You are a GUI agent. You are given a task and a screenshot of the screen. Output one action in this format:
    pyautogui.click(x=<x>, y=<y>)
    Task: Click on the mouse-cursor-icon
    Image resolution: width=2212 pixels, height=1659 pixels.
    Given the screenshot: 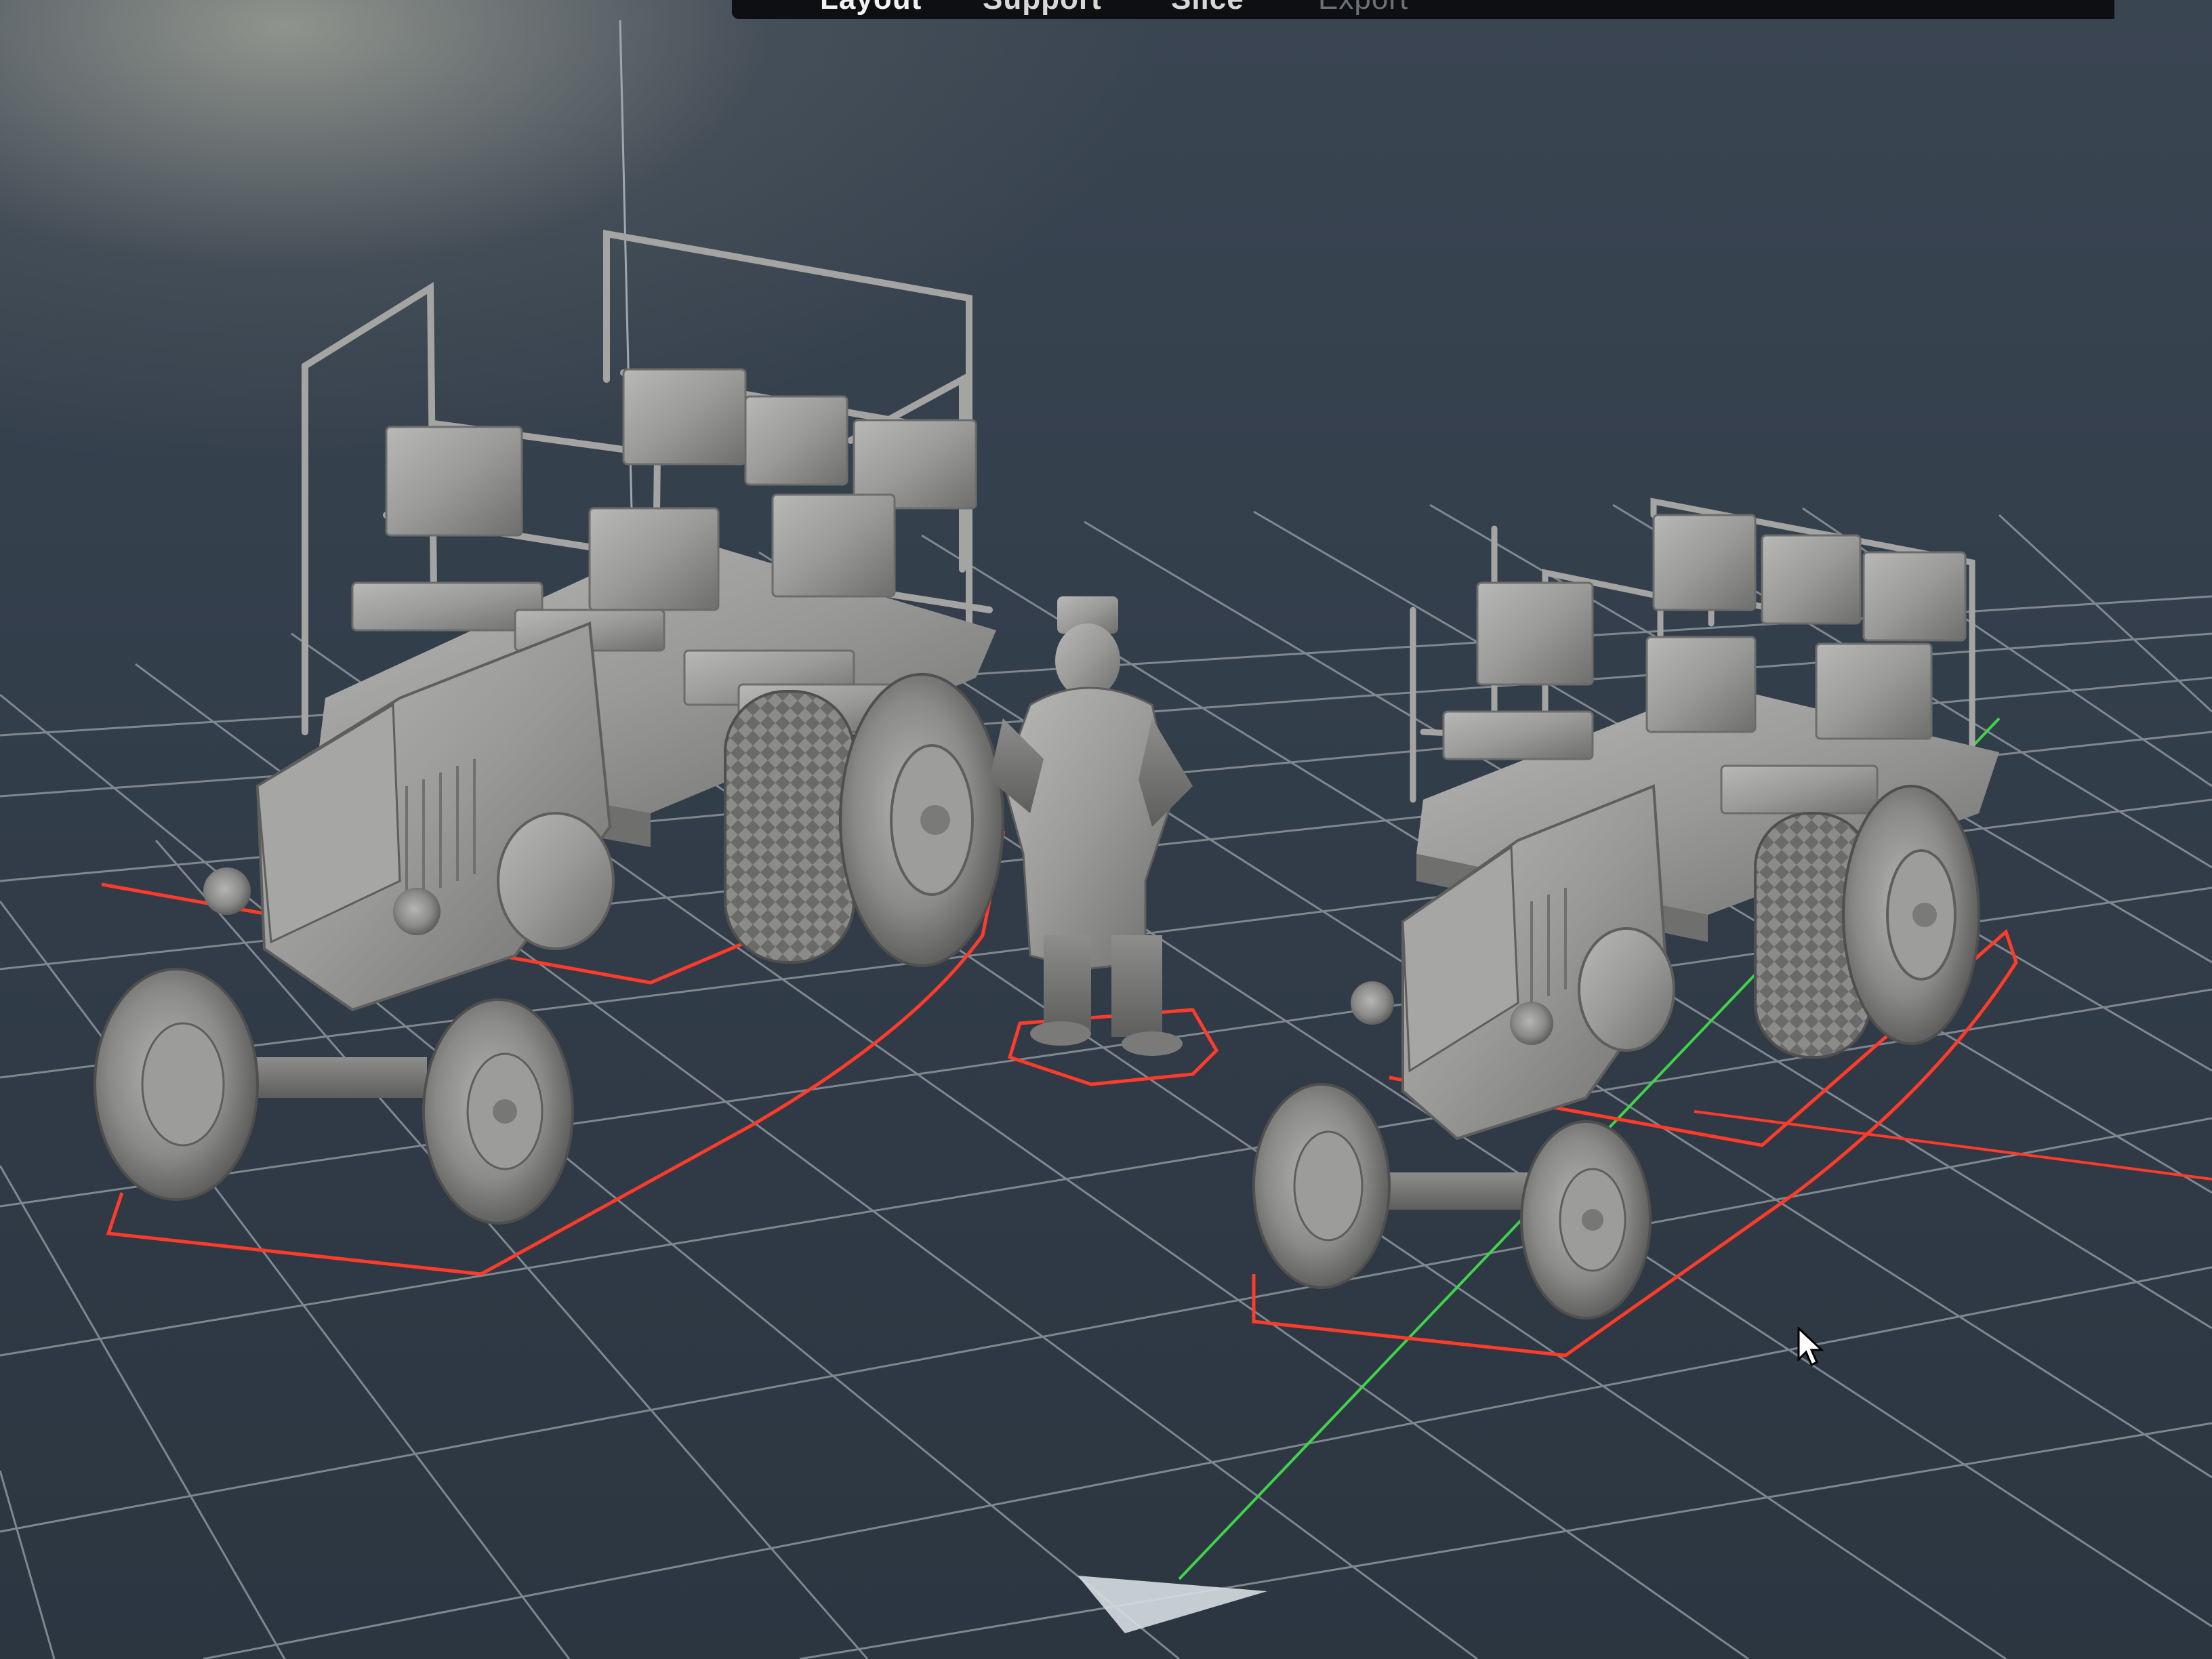 What is the action you would take?
    pyautogui.click(x=1810, y=1347)
    